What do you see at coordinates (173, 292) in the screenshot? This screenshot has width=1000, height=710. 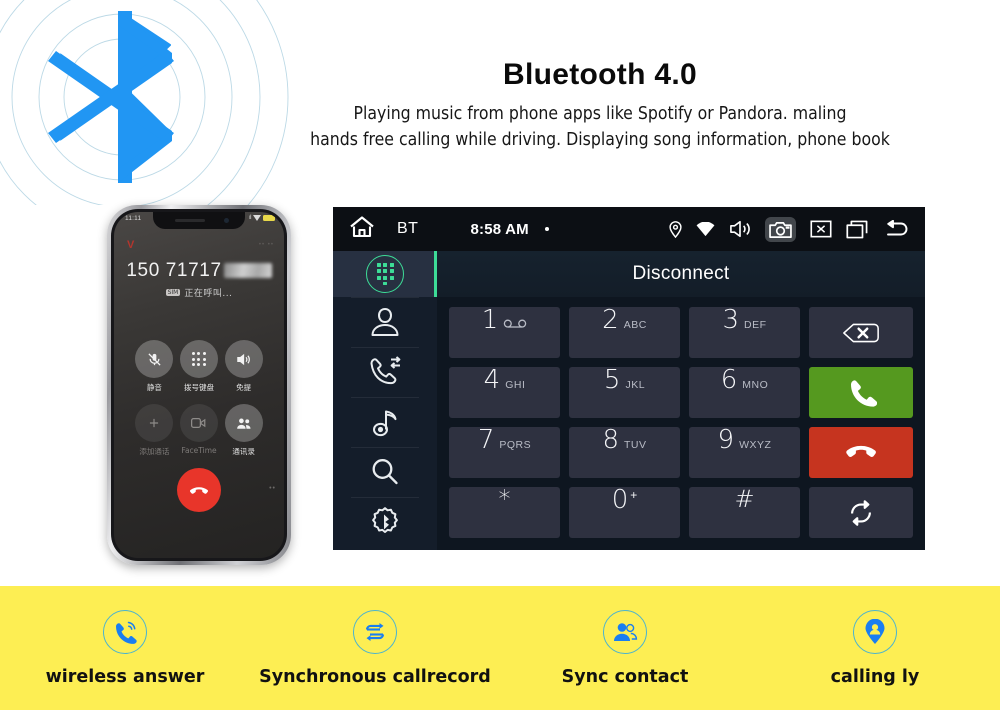 I see `sim-badge: SIM` at bounding box center [173, 292].